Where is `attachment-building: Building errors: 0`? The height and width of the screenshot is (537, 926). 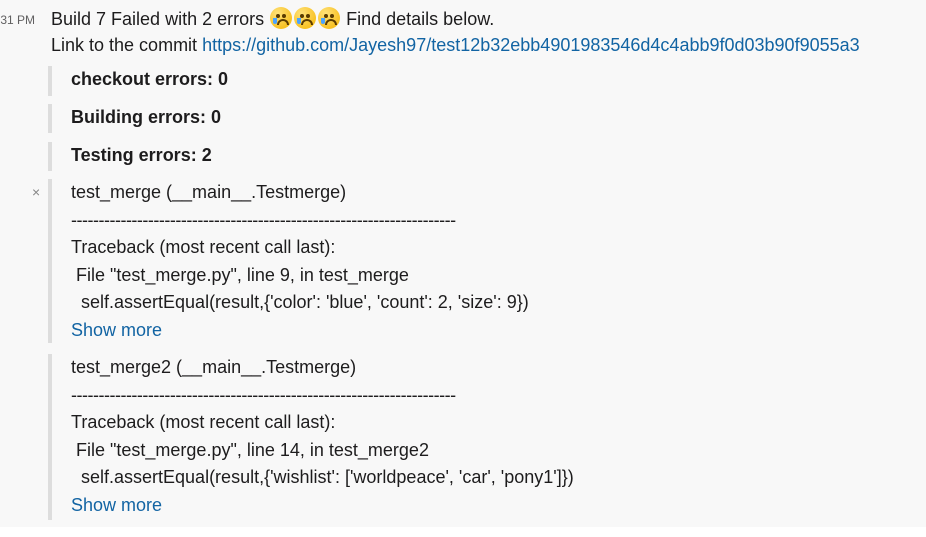
attachment-building: Building errors: 0 is located at coordinates (134, 118).